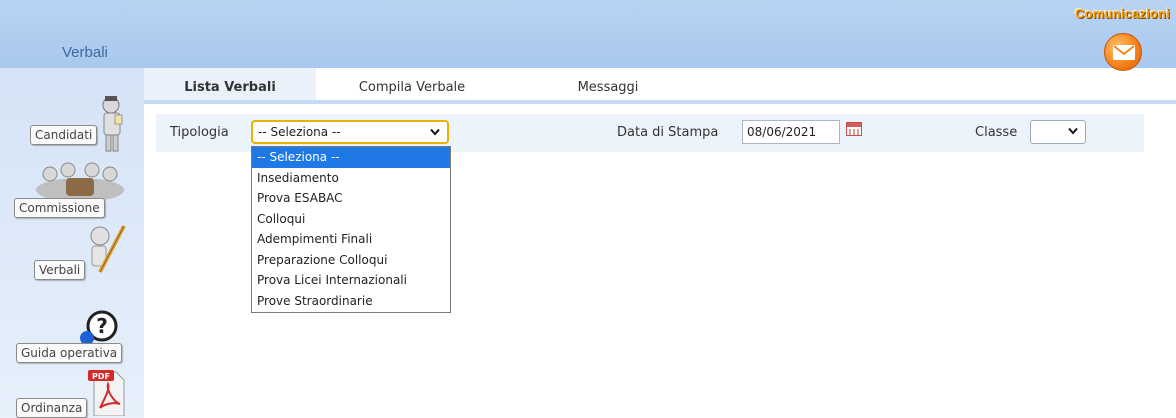 Image resolution: width=1176 pixels, height=418 pixels. What do you see at coordinates (668, 132) in the screenshot?
I see `data-stampa-label: Data di Stampa` at bounding box center [668, 132].